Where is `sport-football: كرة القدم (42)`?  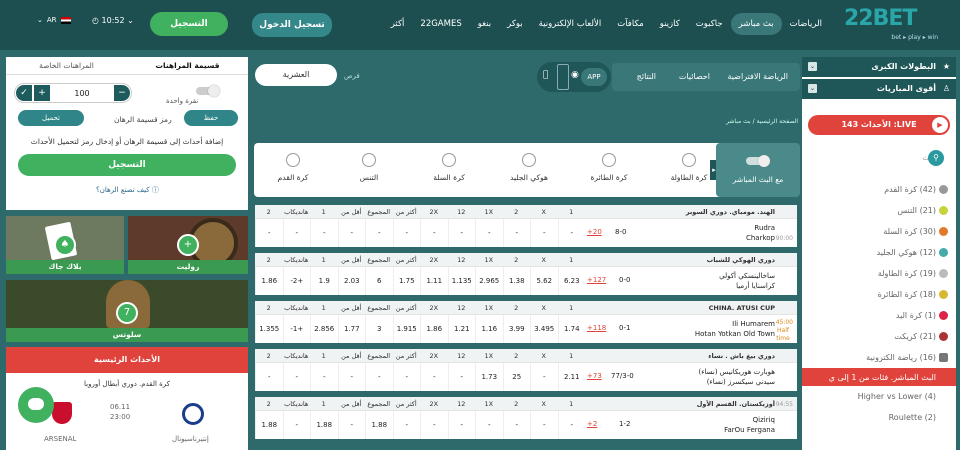 sport-football: كرة القدم (42) is located at coordinates (879, 189).